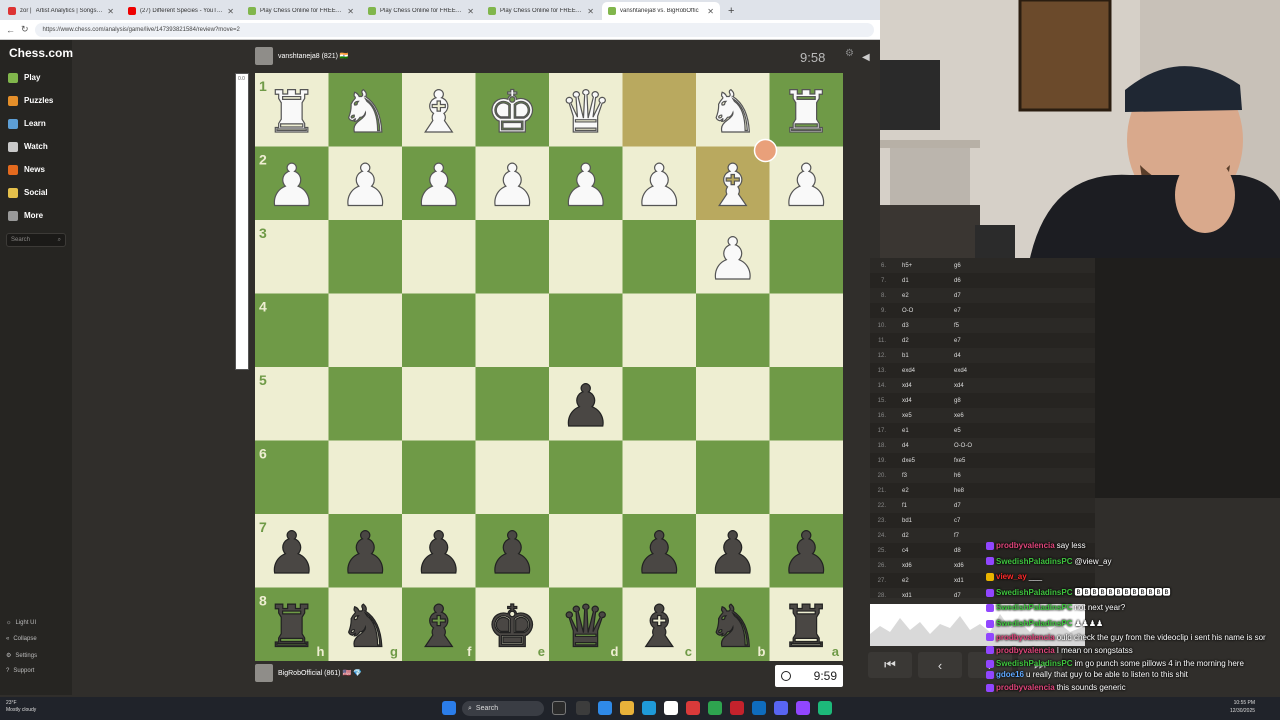 The width and height of the screenshot is (1280, 720). Describe the element at coordinates (36, 240) in the screenshot. I see `sidebar-search-input: Search ⌕` at that location.